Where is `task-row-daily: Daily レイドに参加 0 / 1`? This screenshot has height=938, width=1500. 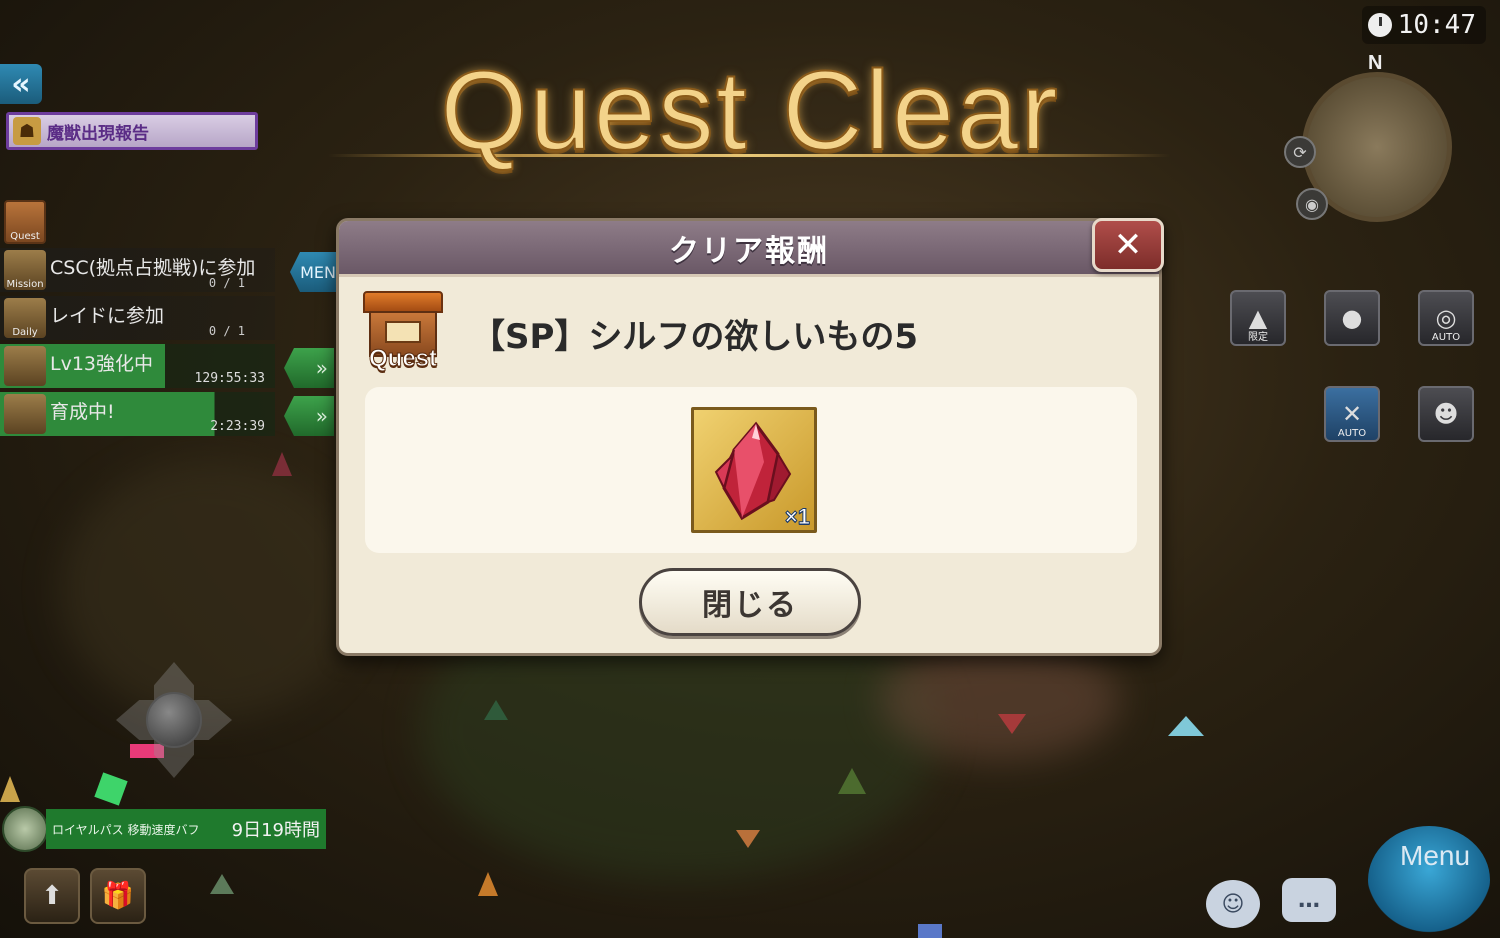 task-row-daily: Daily レイドに参加 0 / 1 is located at coordinates (137, 318).